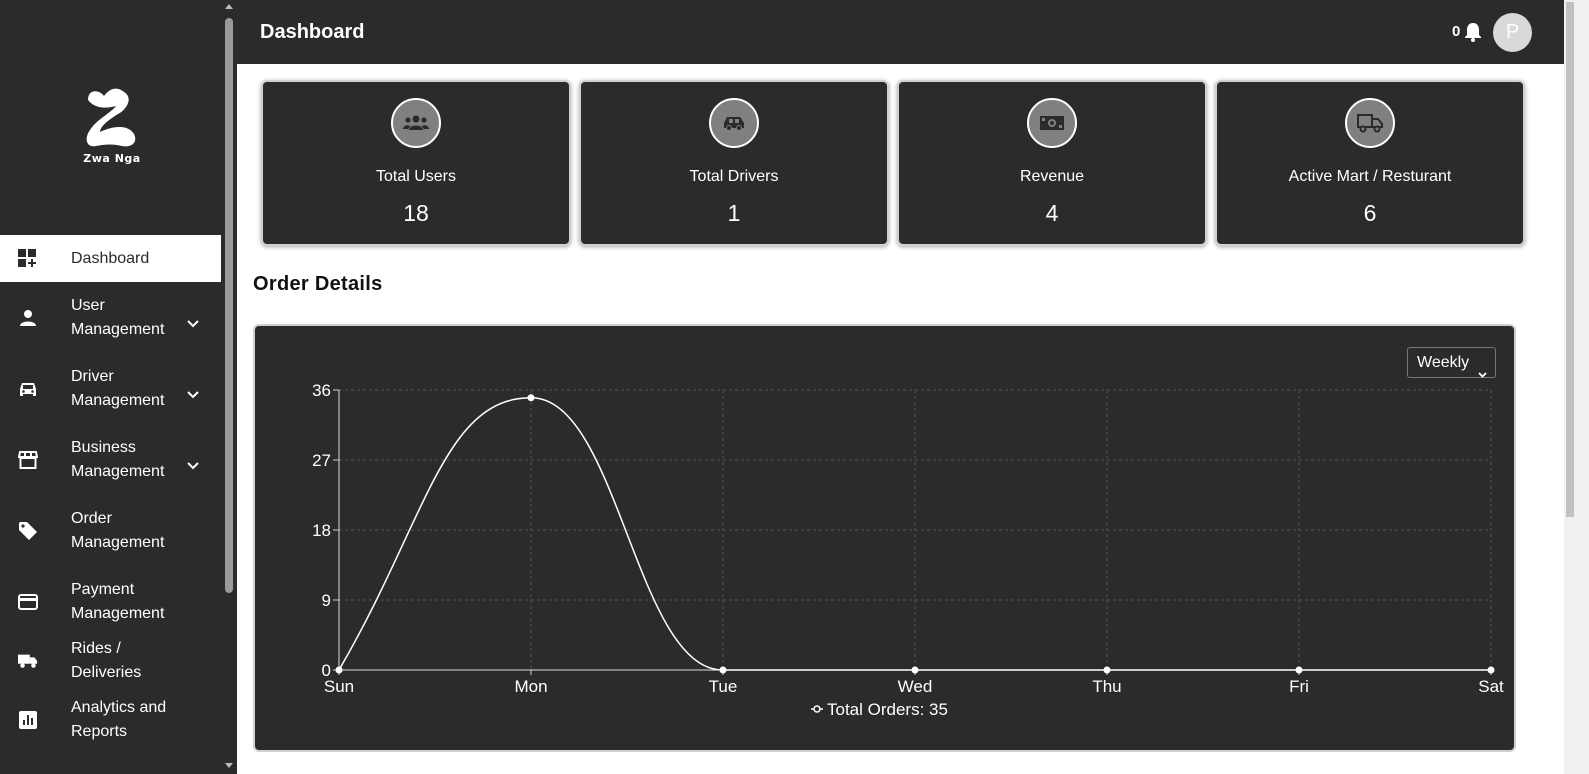 This screenshot has width=1589, height=774. Describe the element at coordinates (318, 284) in the screenshot. I see `section-title-order-details: Order Details` at that location.